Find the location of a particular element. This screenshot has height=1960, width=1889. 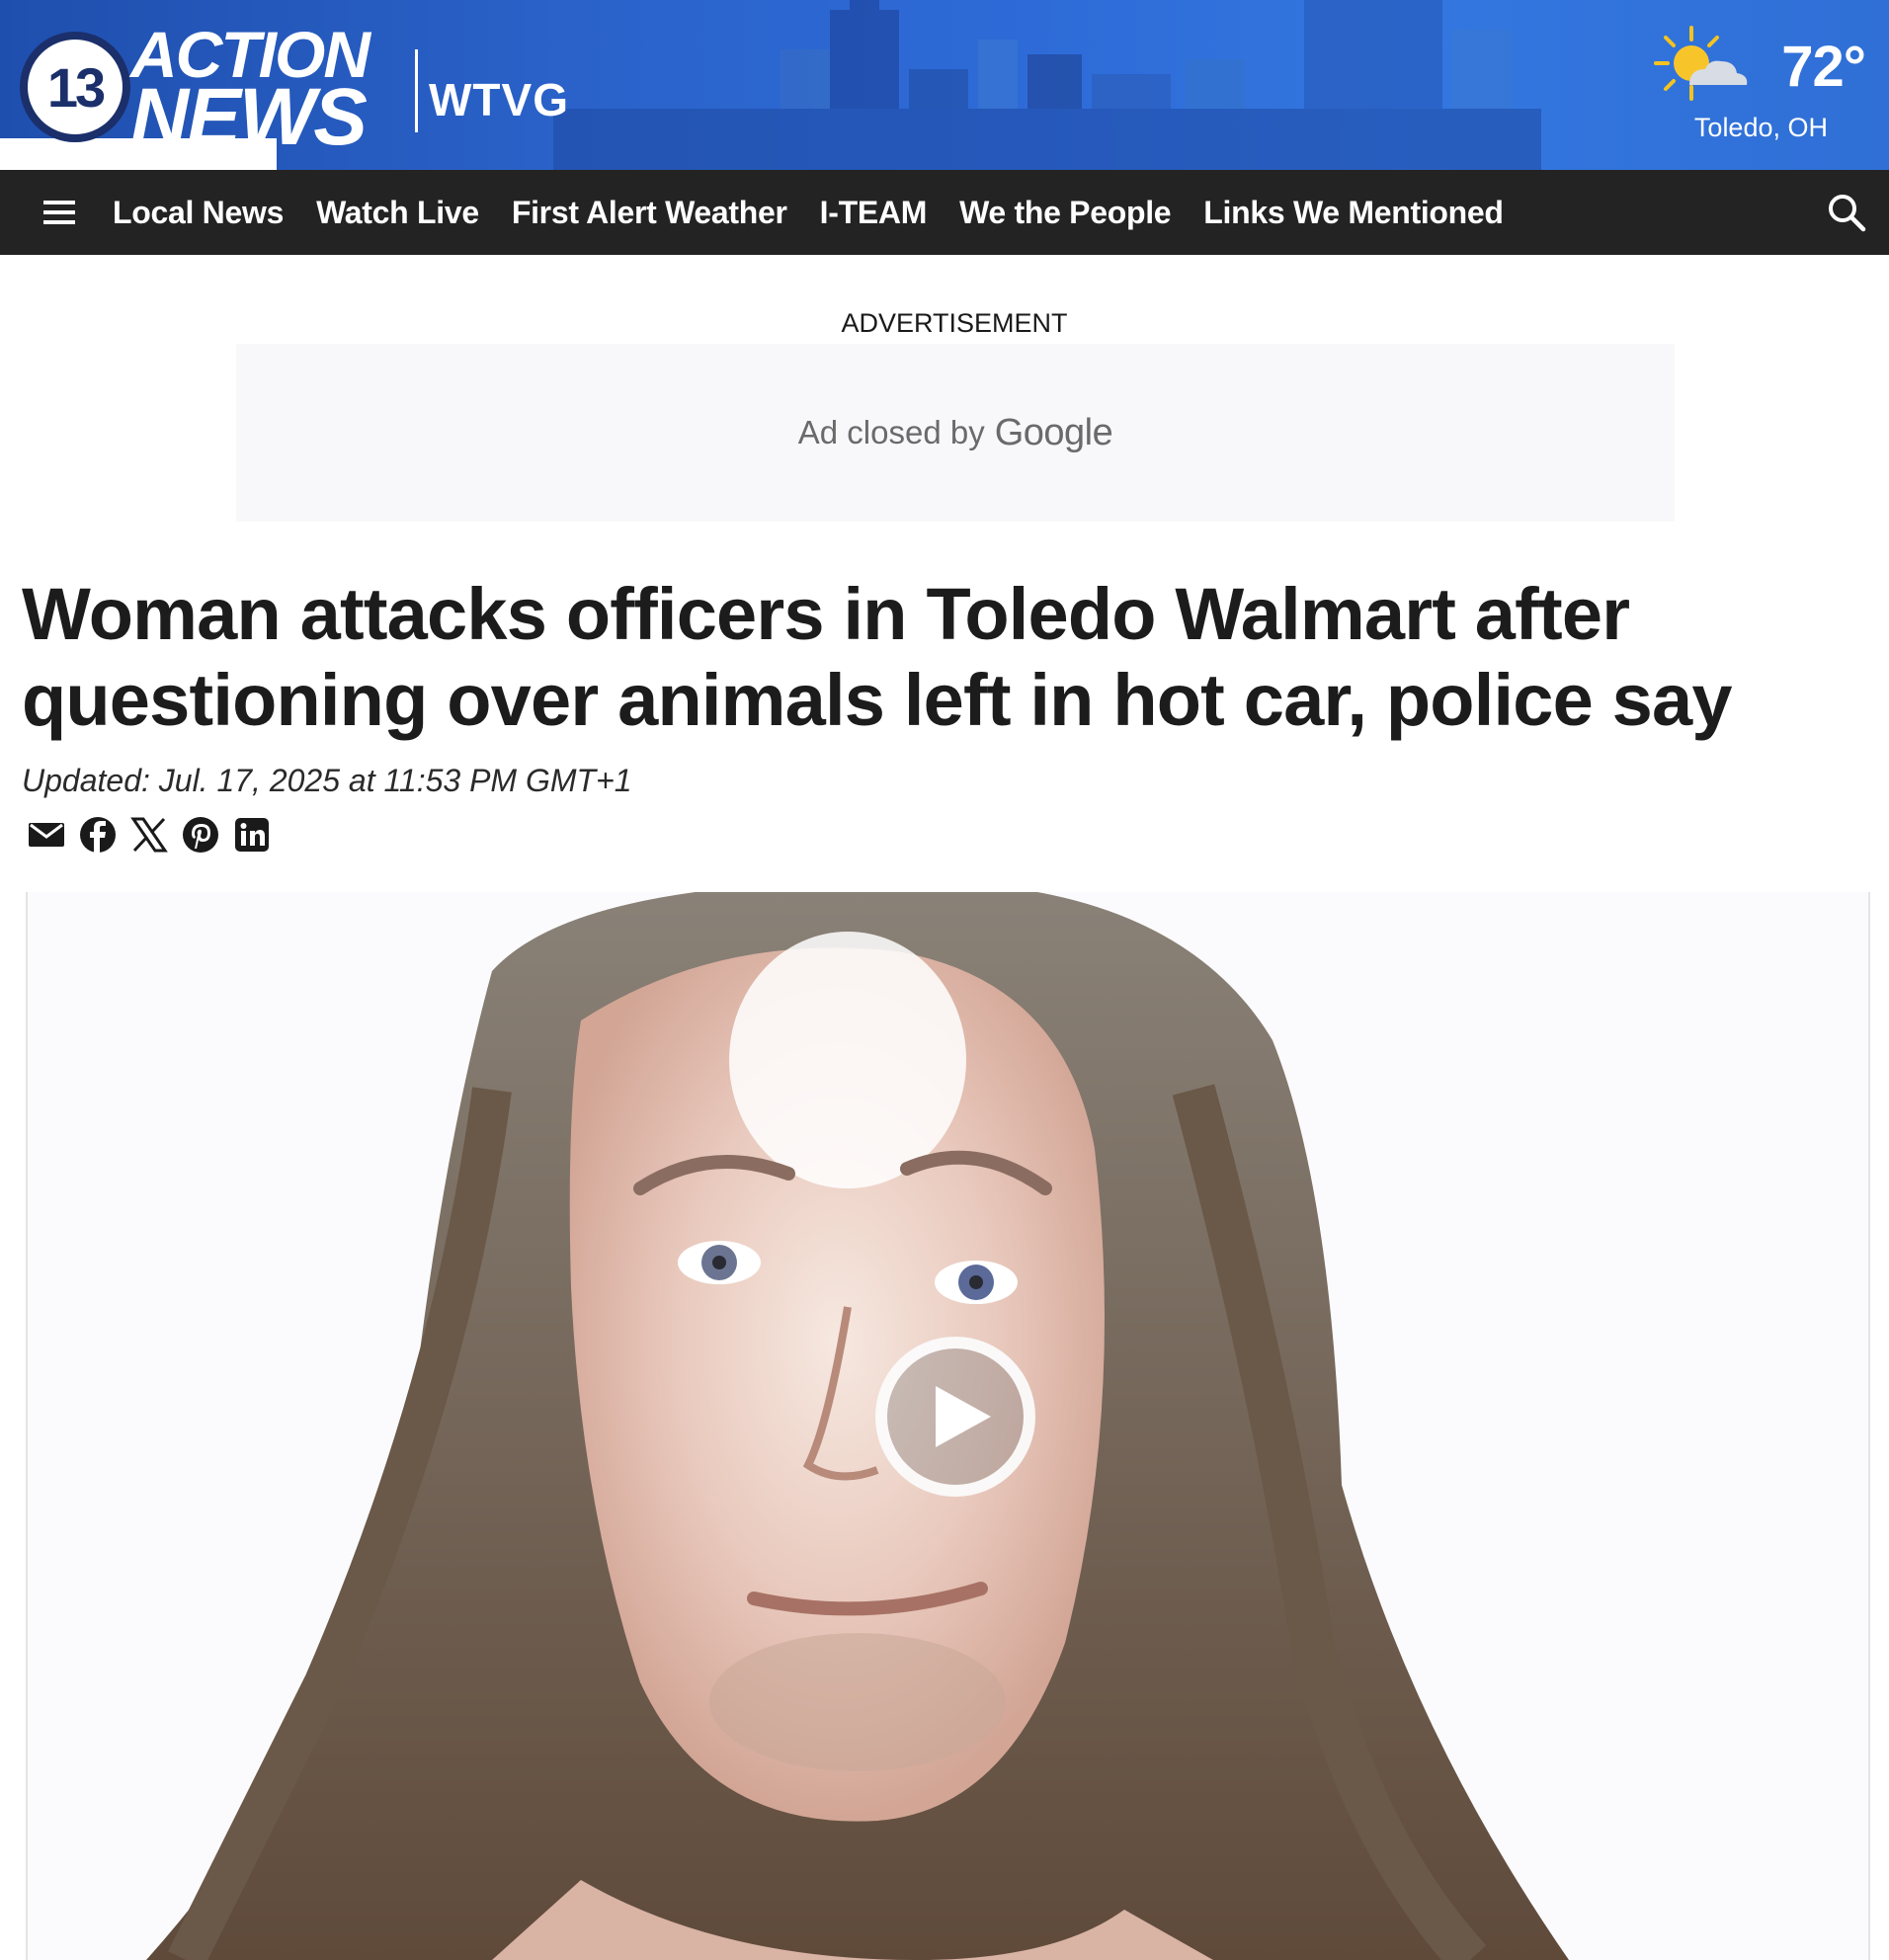

logo-divider is located at coordinates (416, 90).